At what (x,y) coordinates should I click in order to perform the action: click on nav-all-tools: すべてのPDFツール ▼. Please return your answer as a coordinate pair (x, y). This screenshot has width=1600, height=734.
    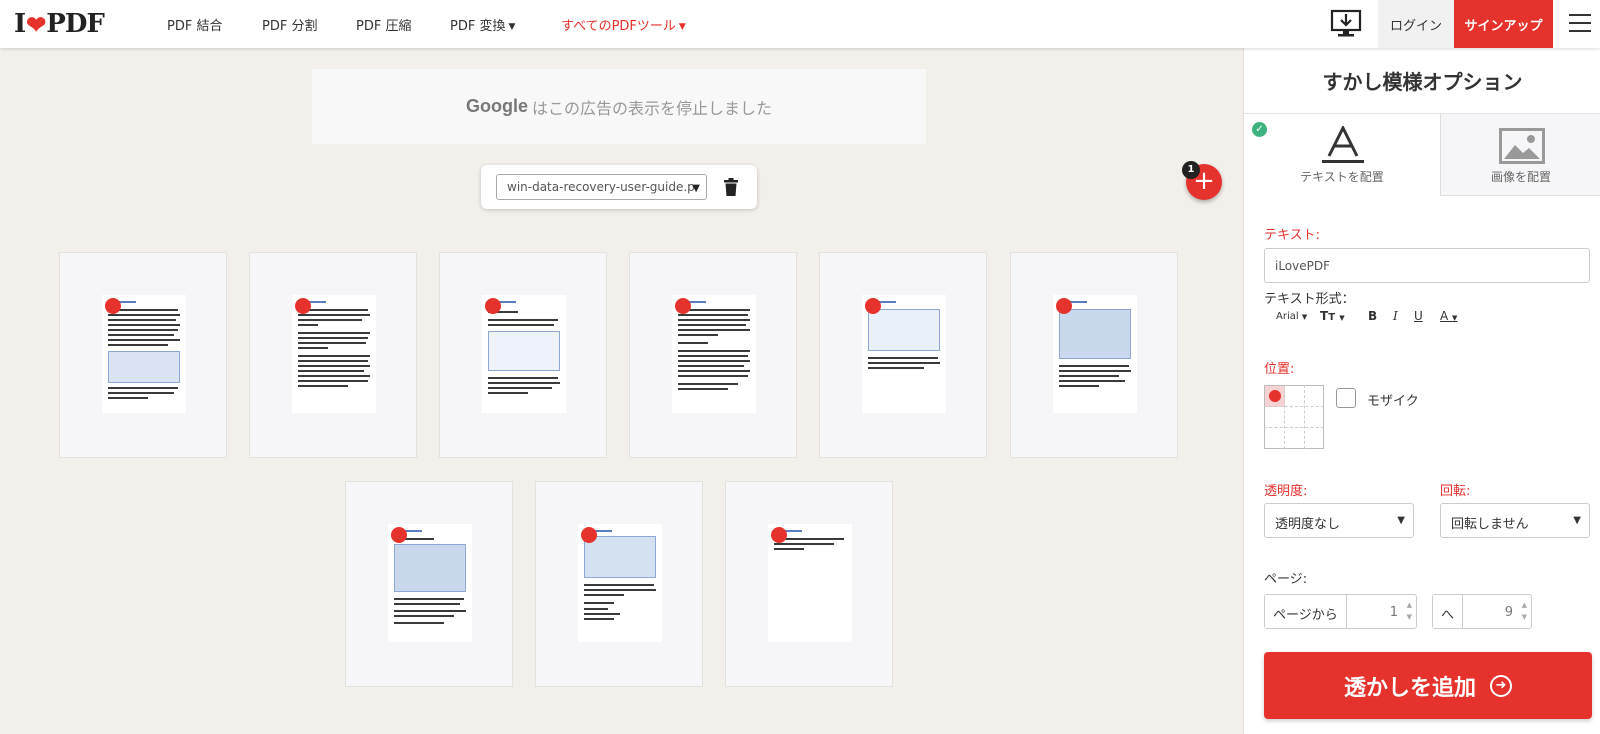
    Looking at the image, I should click on (623, 24).